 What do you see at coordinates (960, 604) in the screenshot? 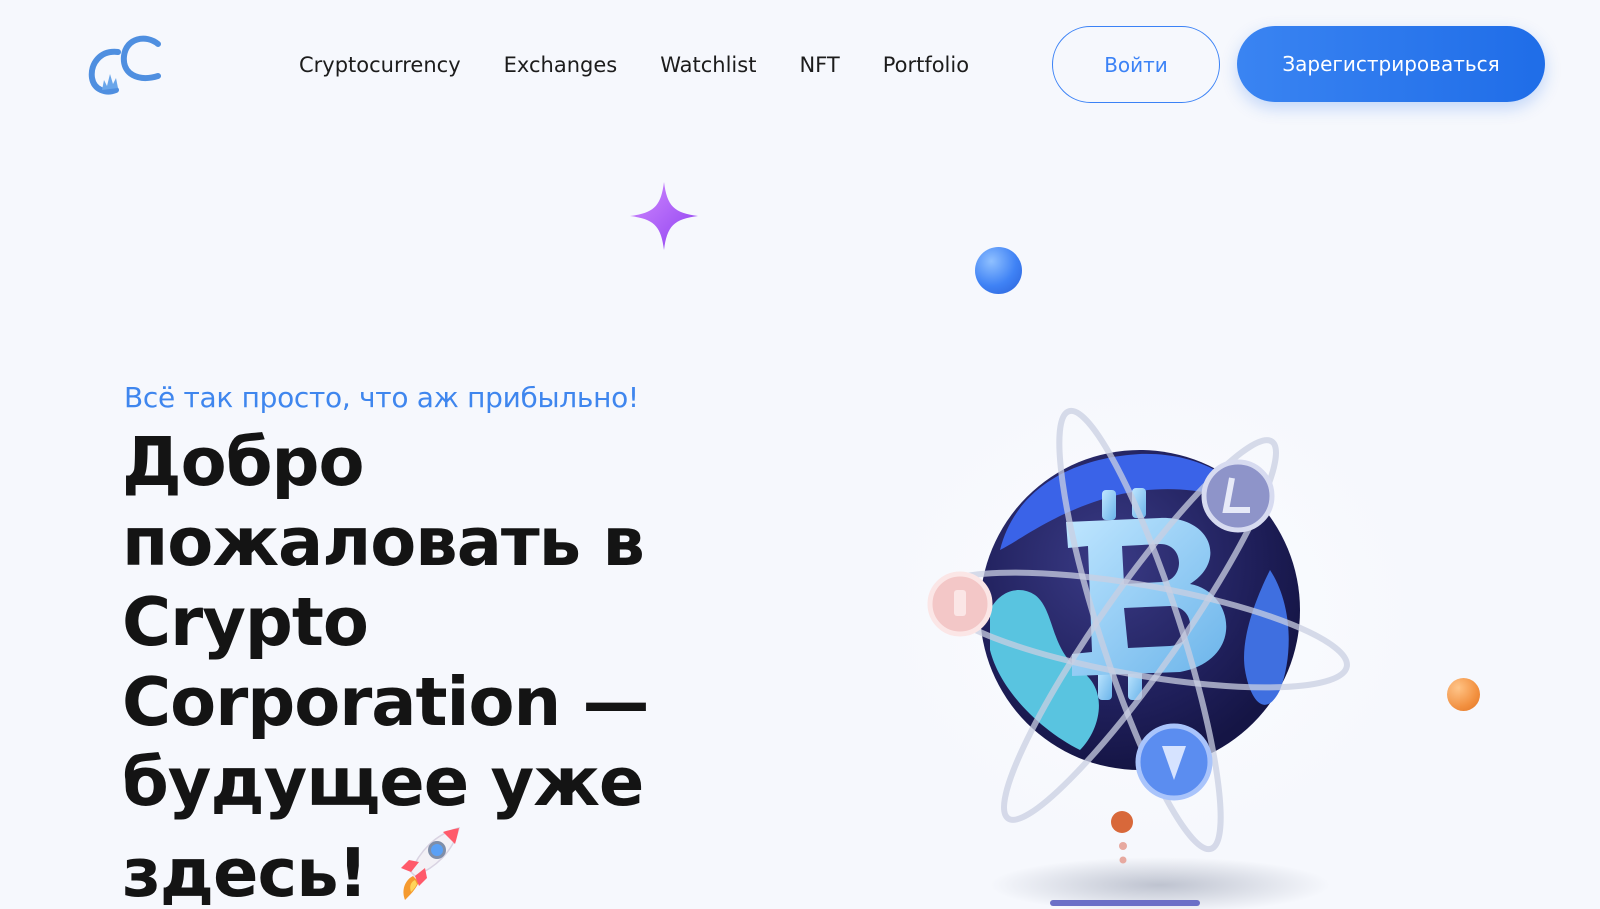
I see `pink-coin` at bounding box center [960, 604].